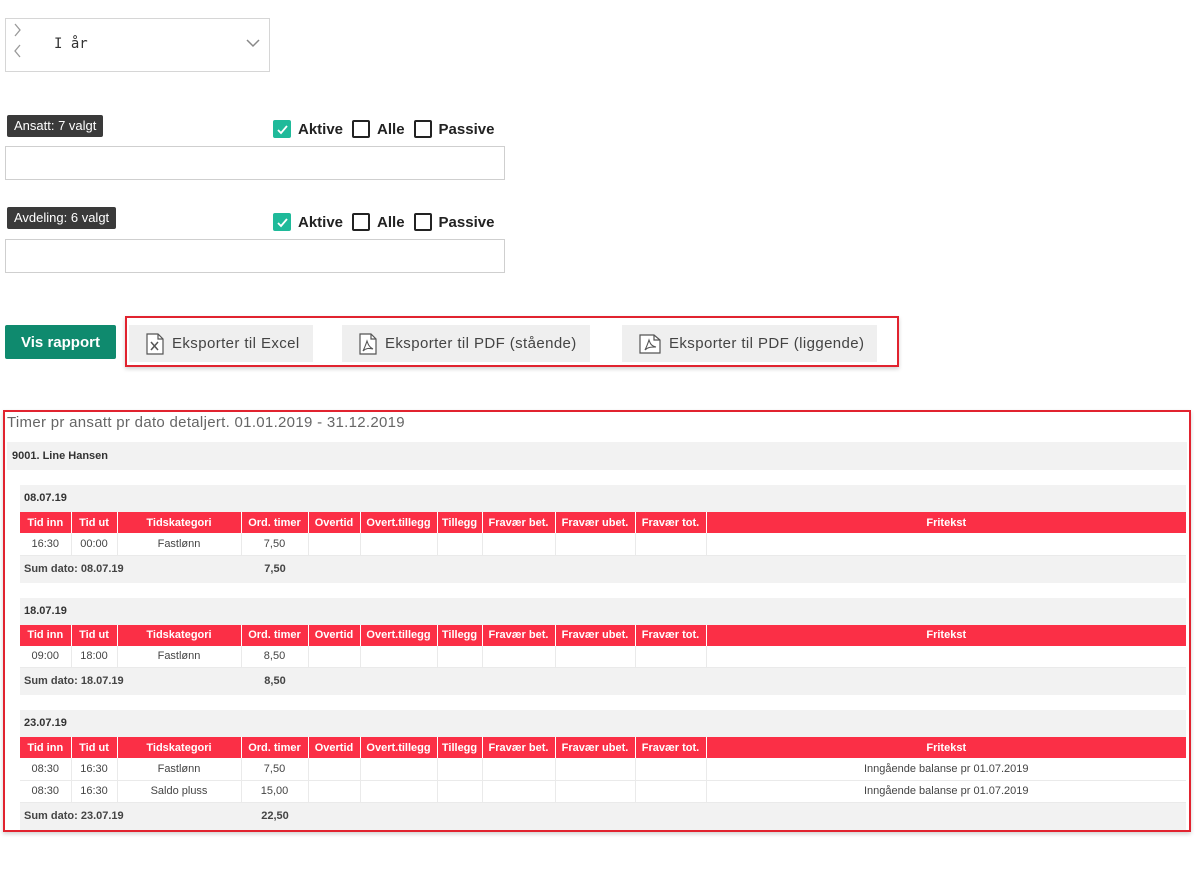  I want to click on table-cell: Saldo pluss, so click(178, 791).